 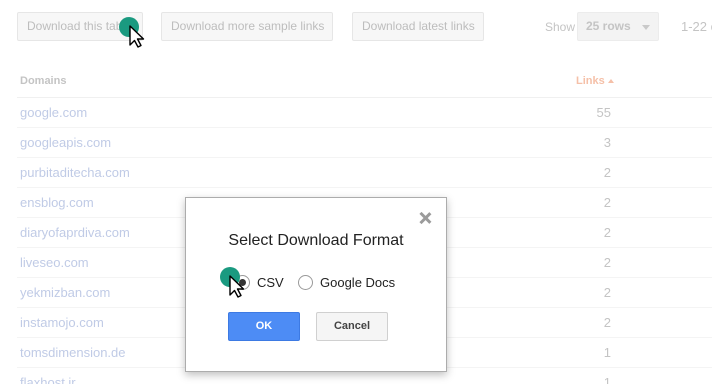 What do you see at coordinates (270, 282) in the screenshot?
I see `csv-radio-label: CSV` at bounding box center [270, 282].